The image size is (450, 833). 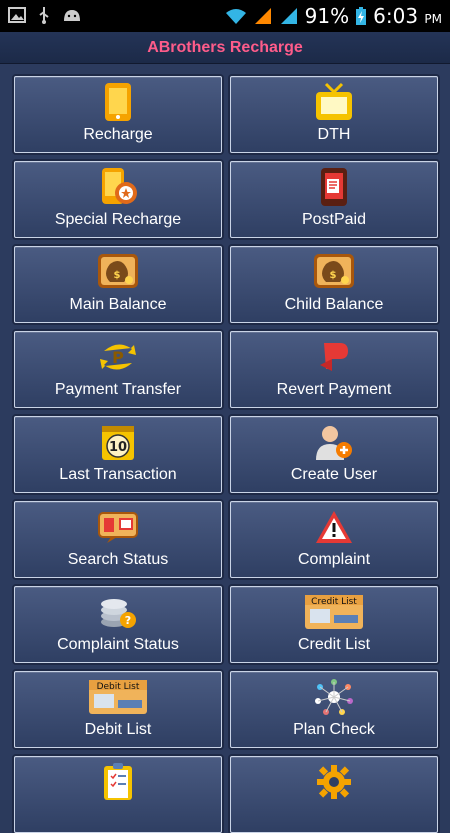 I want to click on complaint-status-tile: ? Complaint Status, so click(x=118, y=624).